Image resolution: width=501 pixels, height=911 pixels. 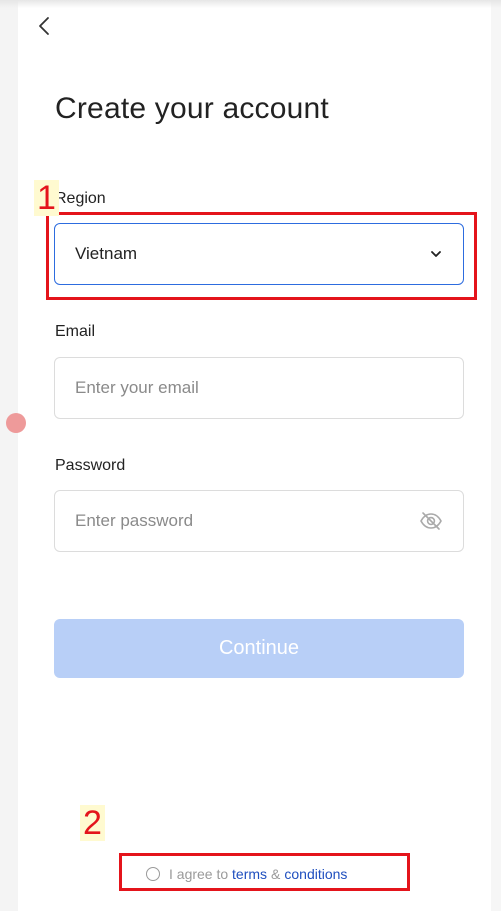 I want to click on continue-button: Continue, so click(x=259, y=648).